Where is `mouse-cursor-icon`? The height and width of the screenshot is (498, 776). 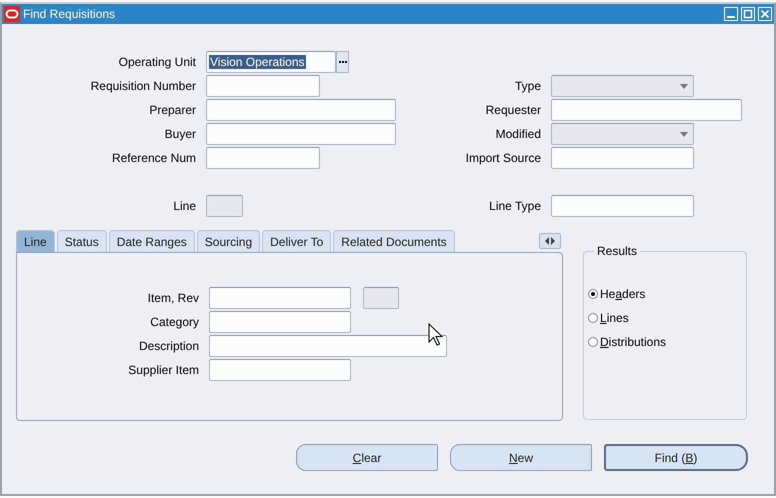 mouse-cursor-icon is located at coordinates (436, 335).